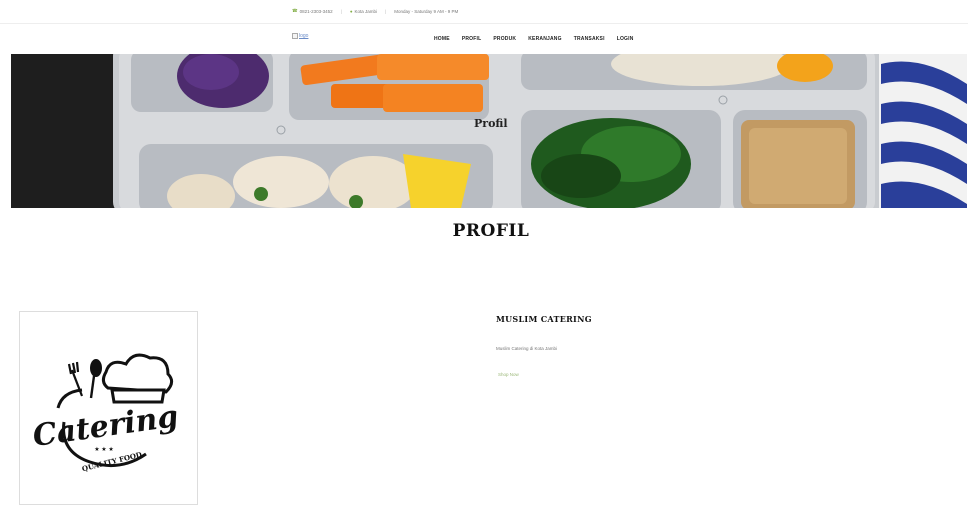 The height and width of the screenshot is (508, 968). What do you see at coordinates (103, 449) in the screenshot?
I see `logo-stars: ★ ★ ★` at bounding box center [103, 449].